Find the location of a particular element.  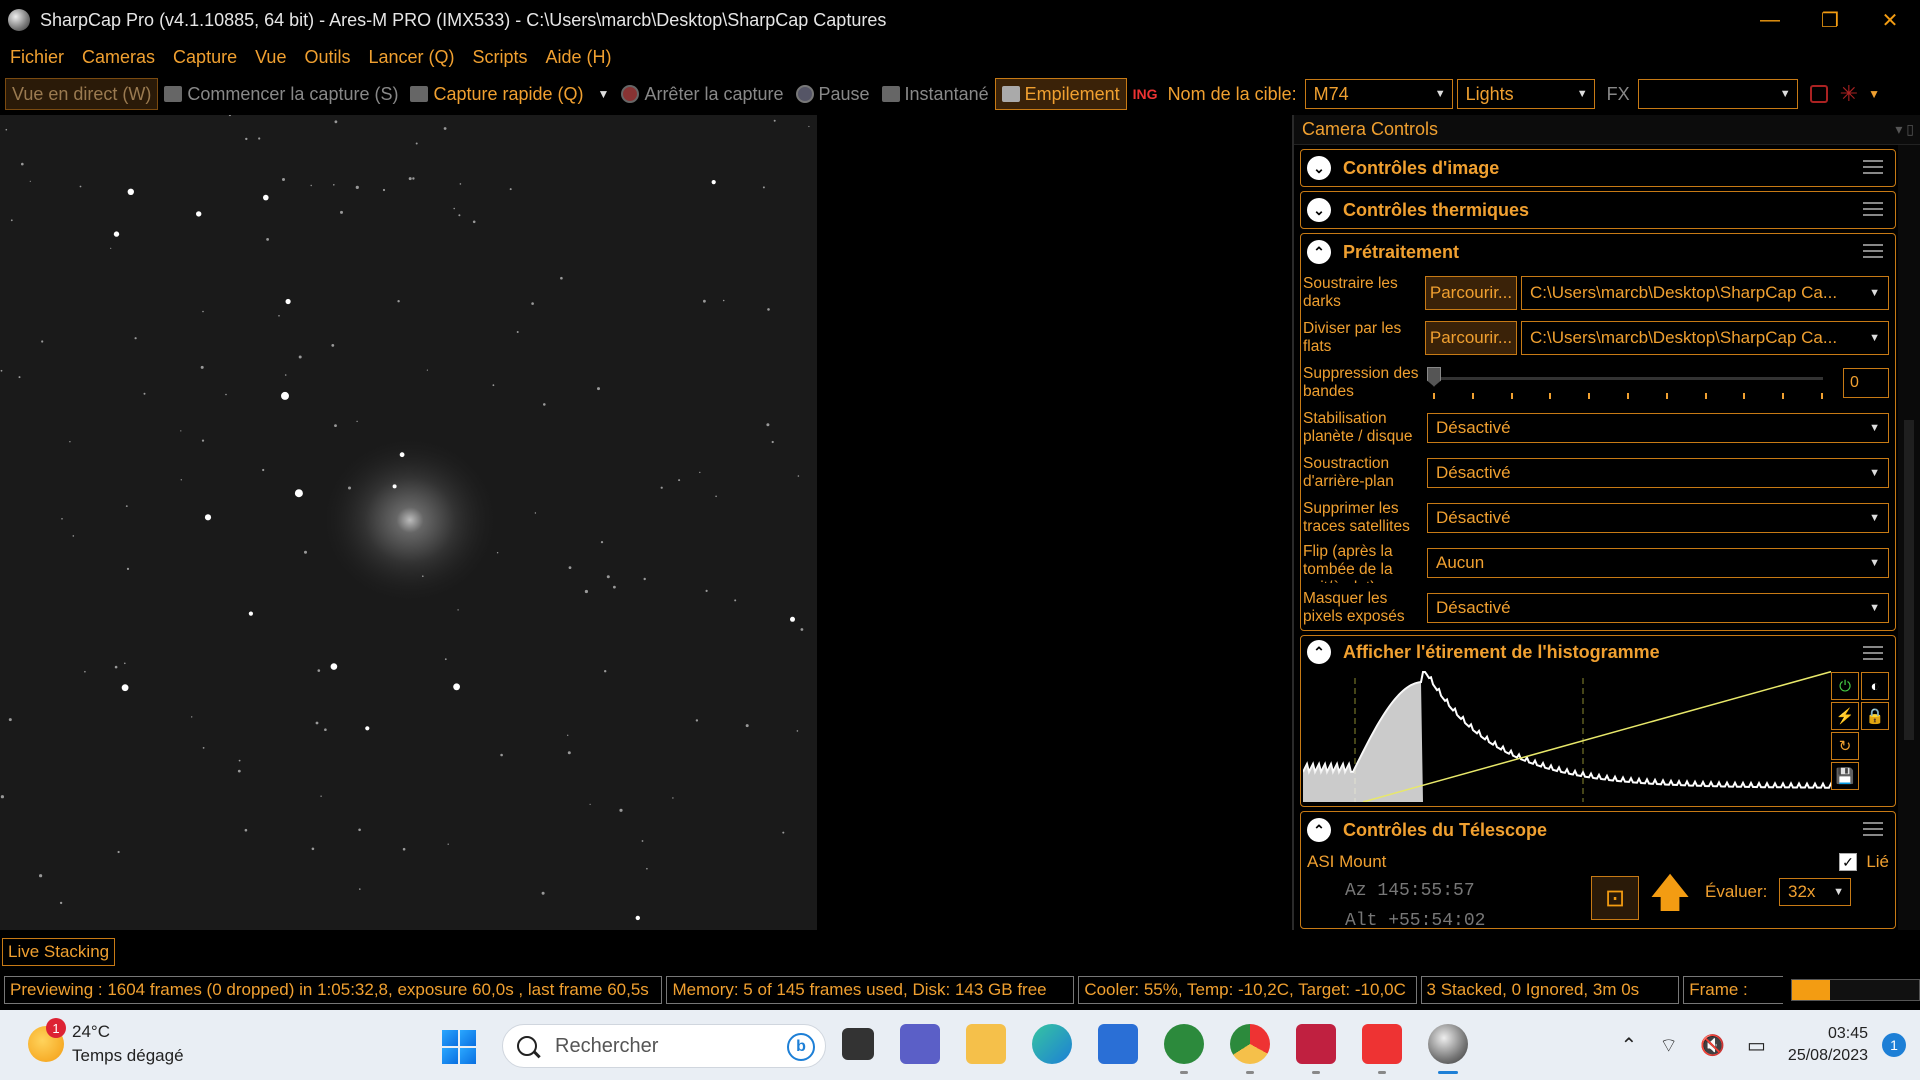

telescope-header: ⌃ Contrôles du Télescope is located at coordinates (1598, 830).